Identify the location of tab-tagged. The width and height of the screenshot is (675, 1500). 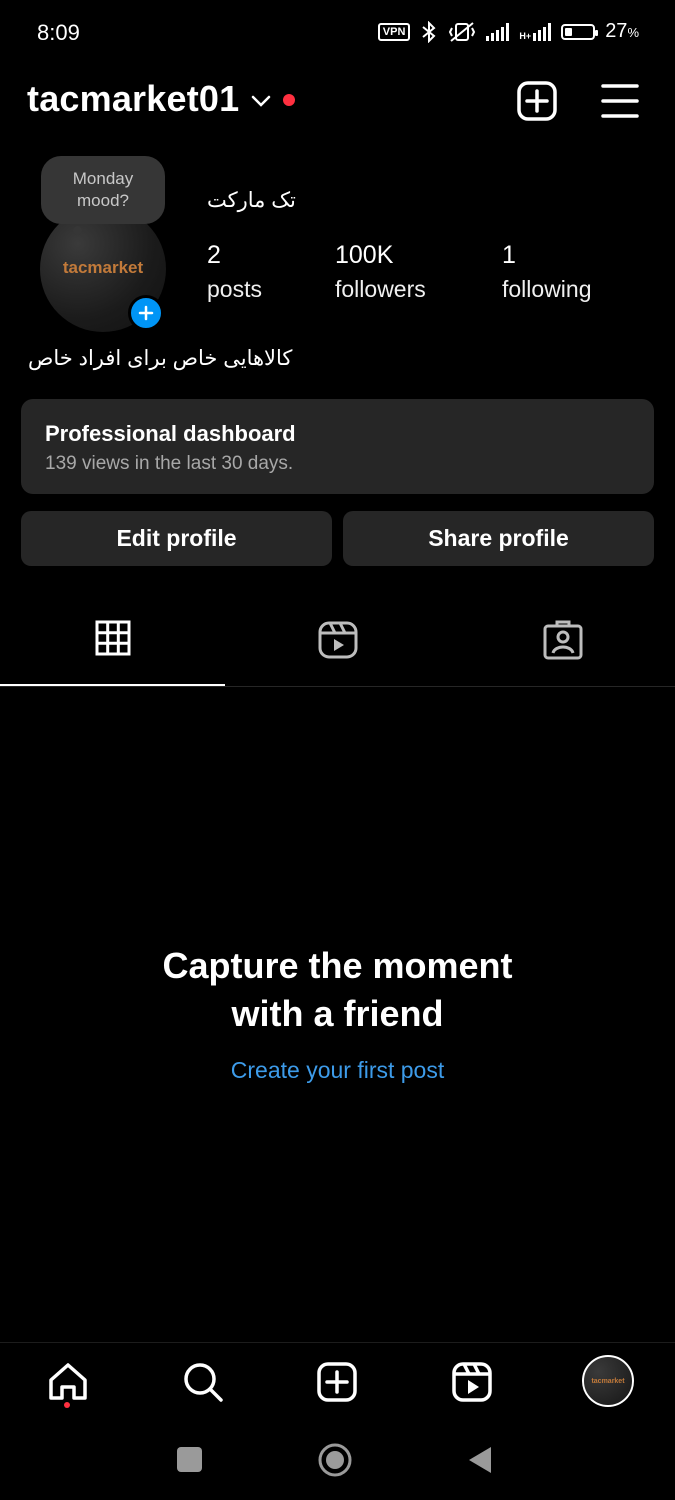
(562, 653).